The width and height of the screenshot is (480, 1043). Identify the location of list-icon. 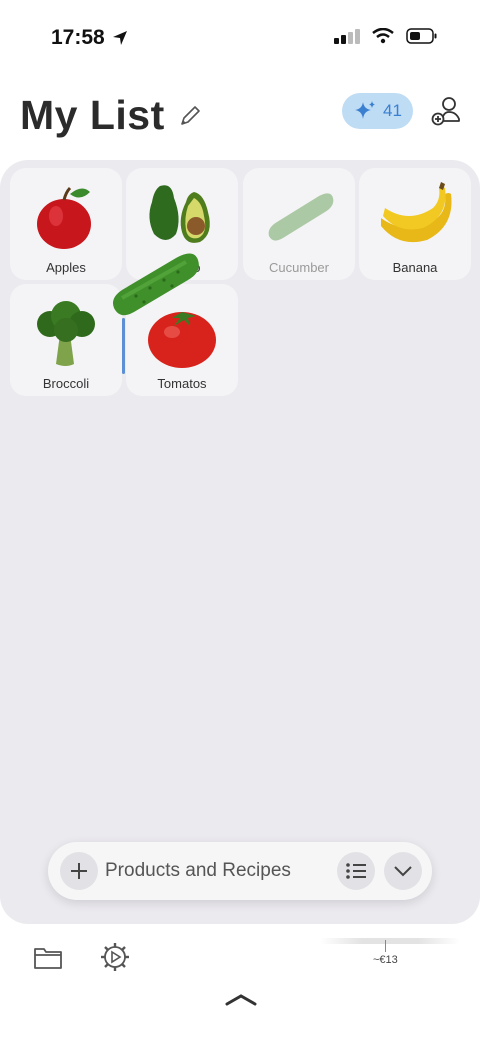
(356, 871).